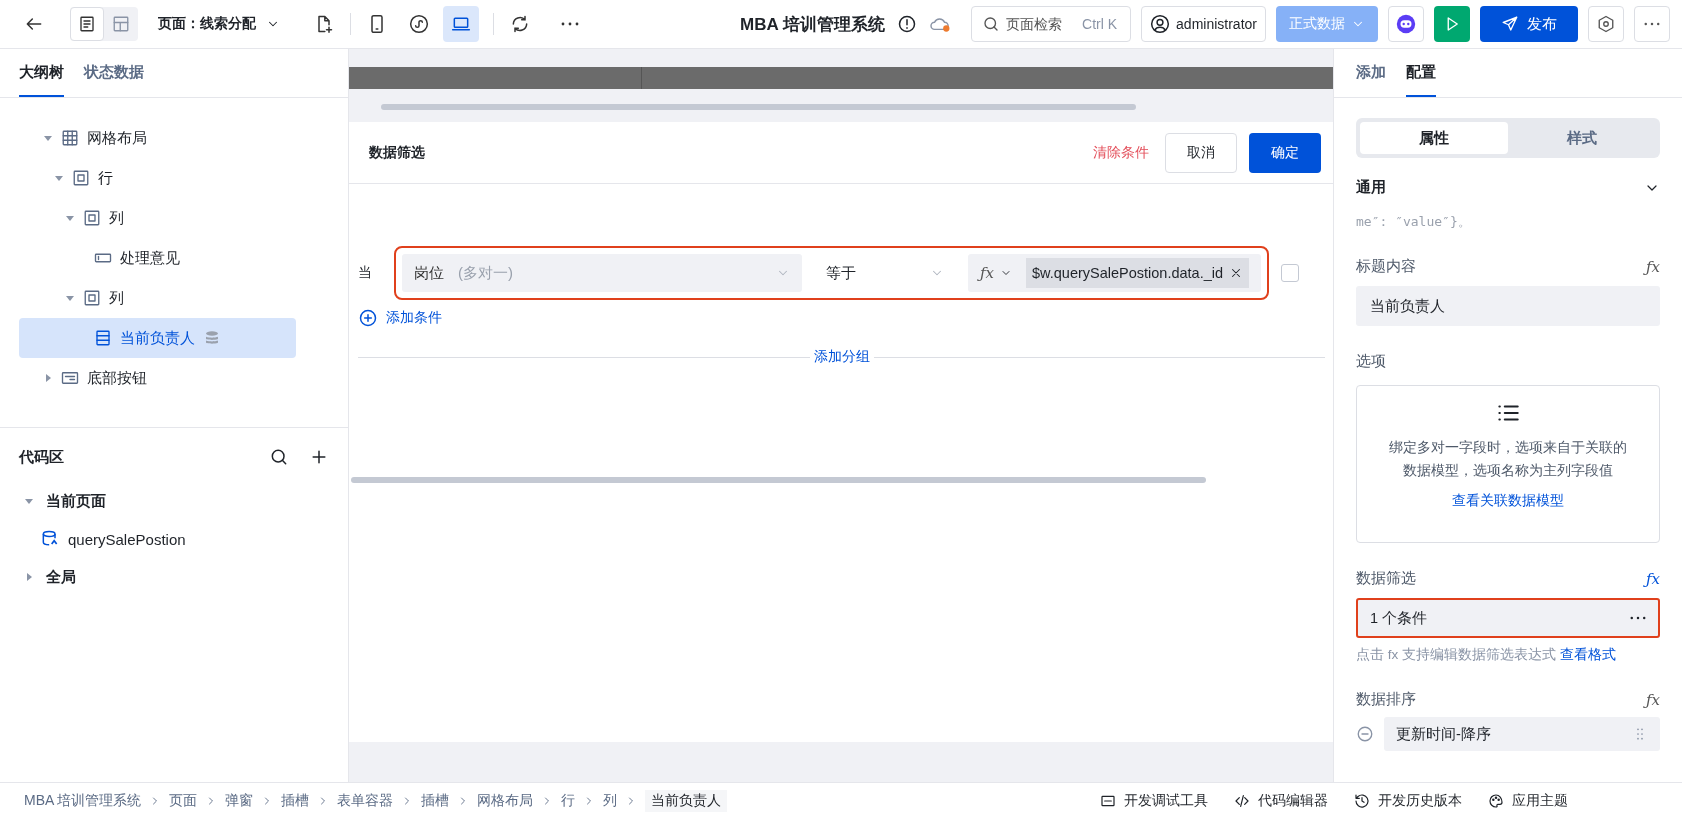 Image resolution: width=1682 pixels, height=819 pixels. I want to click on info-icon, so click(906, 24).